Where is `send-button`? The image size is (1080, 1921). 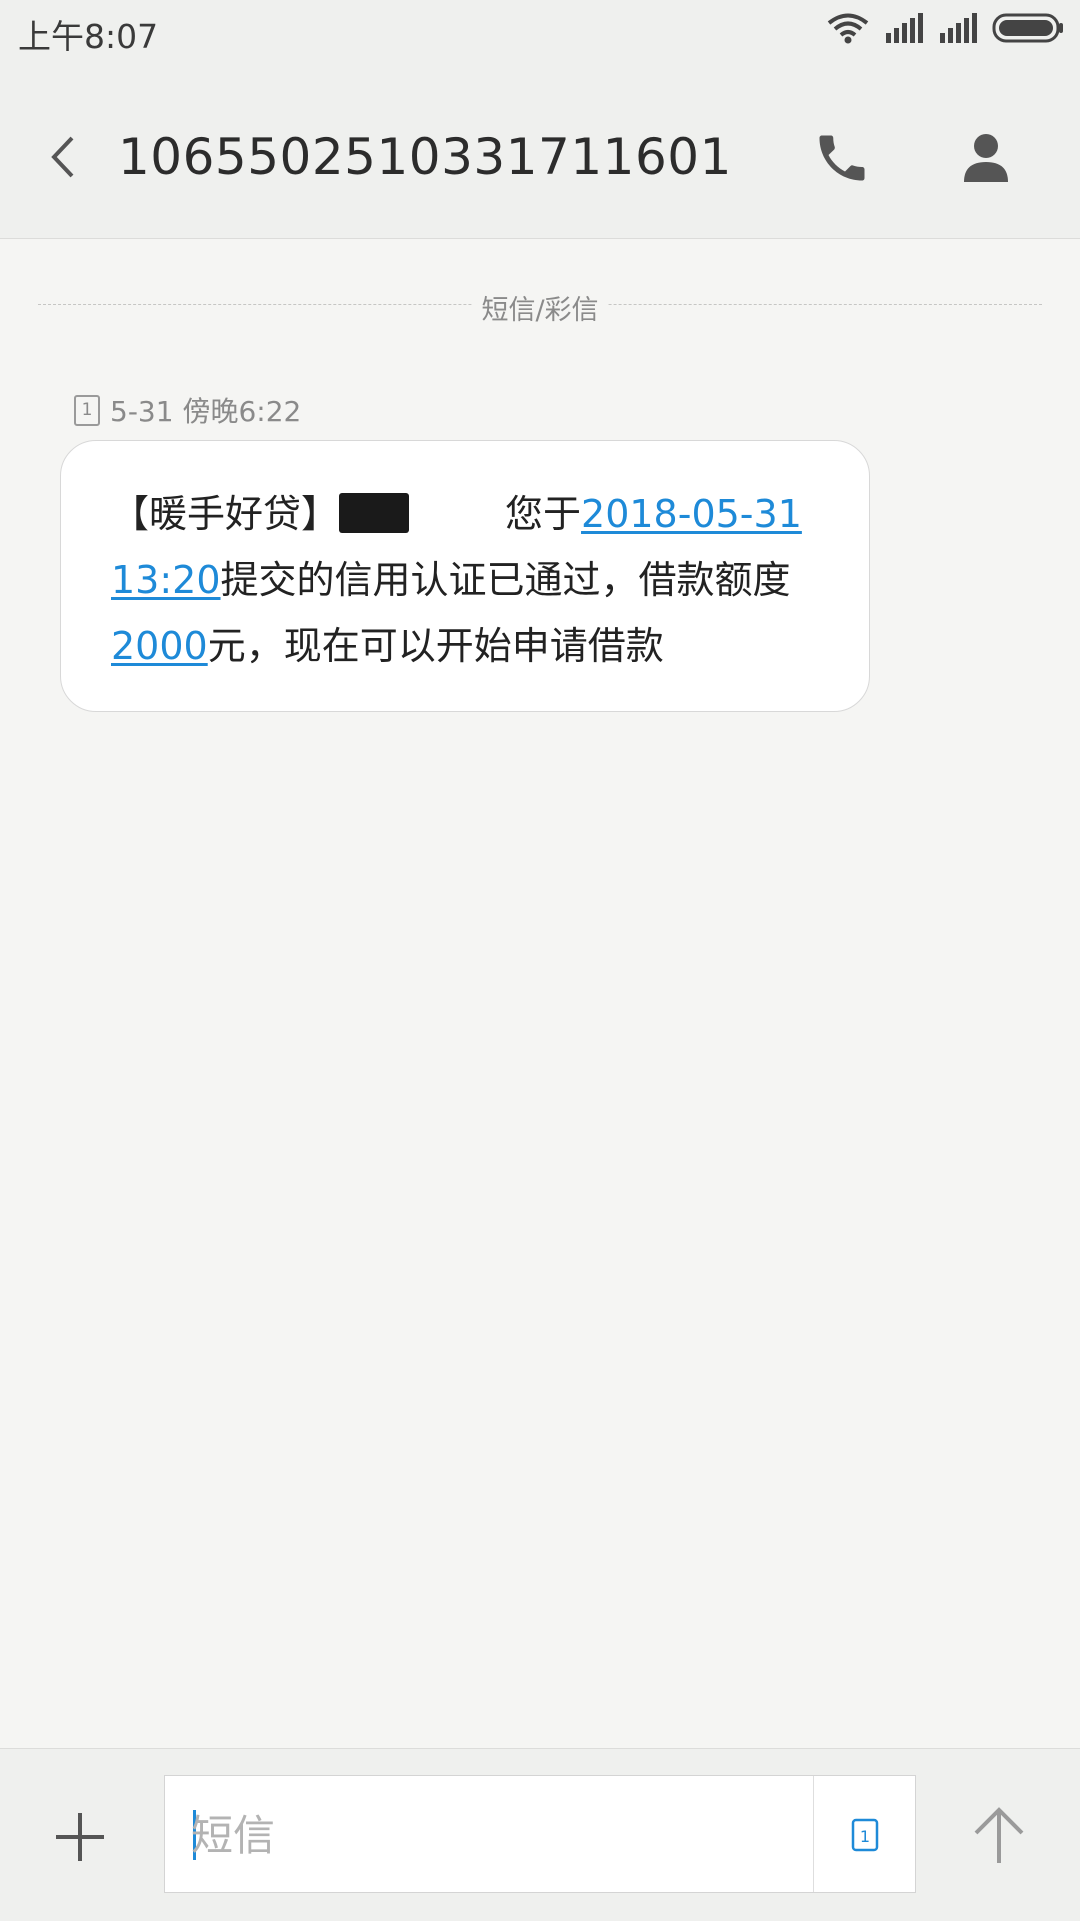 send-button is located at coordinates (999, 1835).